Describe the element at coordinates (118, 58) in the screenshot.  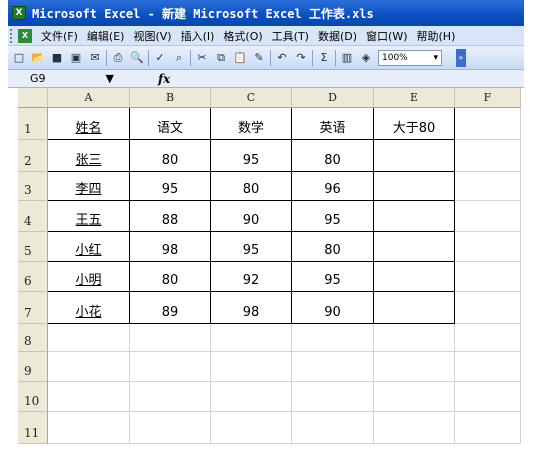
I see `print-icon: ⎙` at that location.